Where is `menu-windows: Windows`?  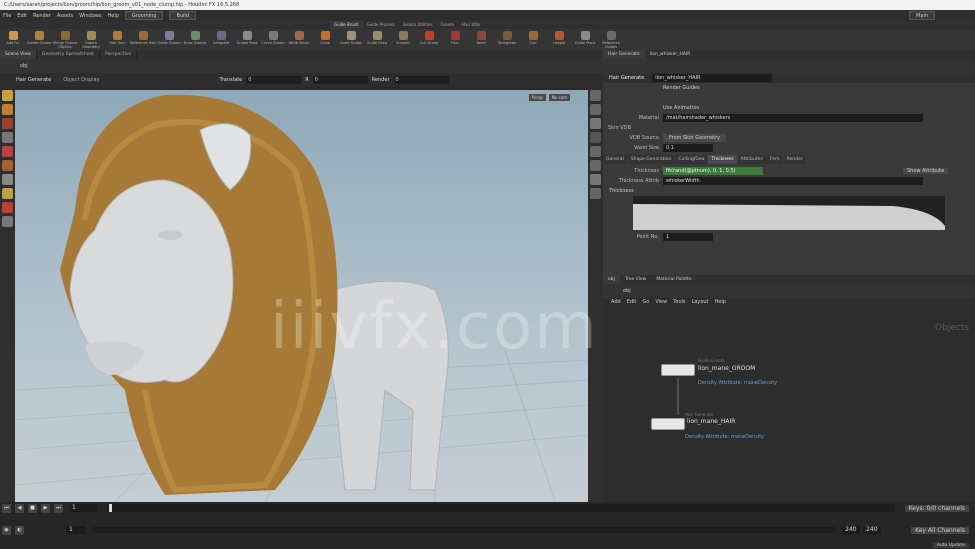
menu-windows: Windows is located at coordinates (90, 16).